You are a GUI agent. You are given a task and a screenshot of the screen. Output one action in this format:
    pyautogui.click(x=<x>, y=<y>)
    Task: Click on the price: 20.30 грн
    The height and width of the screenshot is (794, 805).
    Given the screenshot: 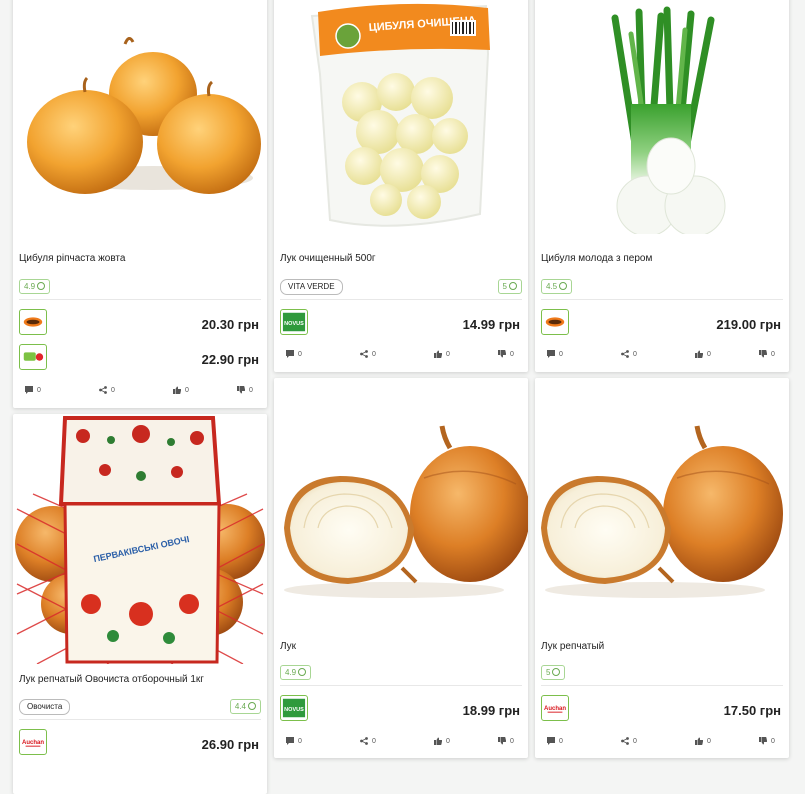 What is the action you would take?
    pyautogui.click(x=230, y=324)
    